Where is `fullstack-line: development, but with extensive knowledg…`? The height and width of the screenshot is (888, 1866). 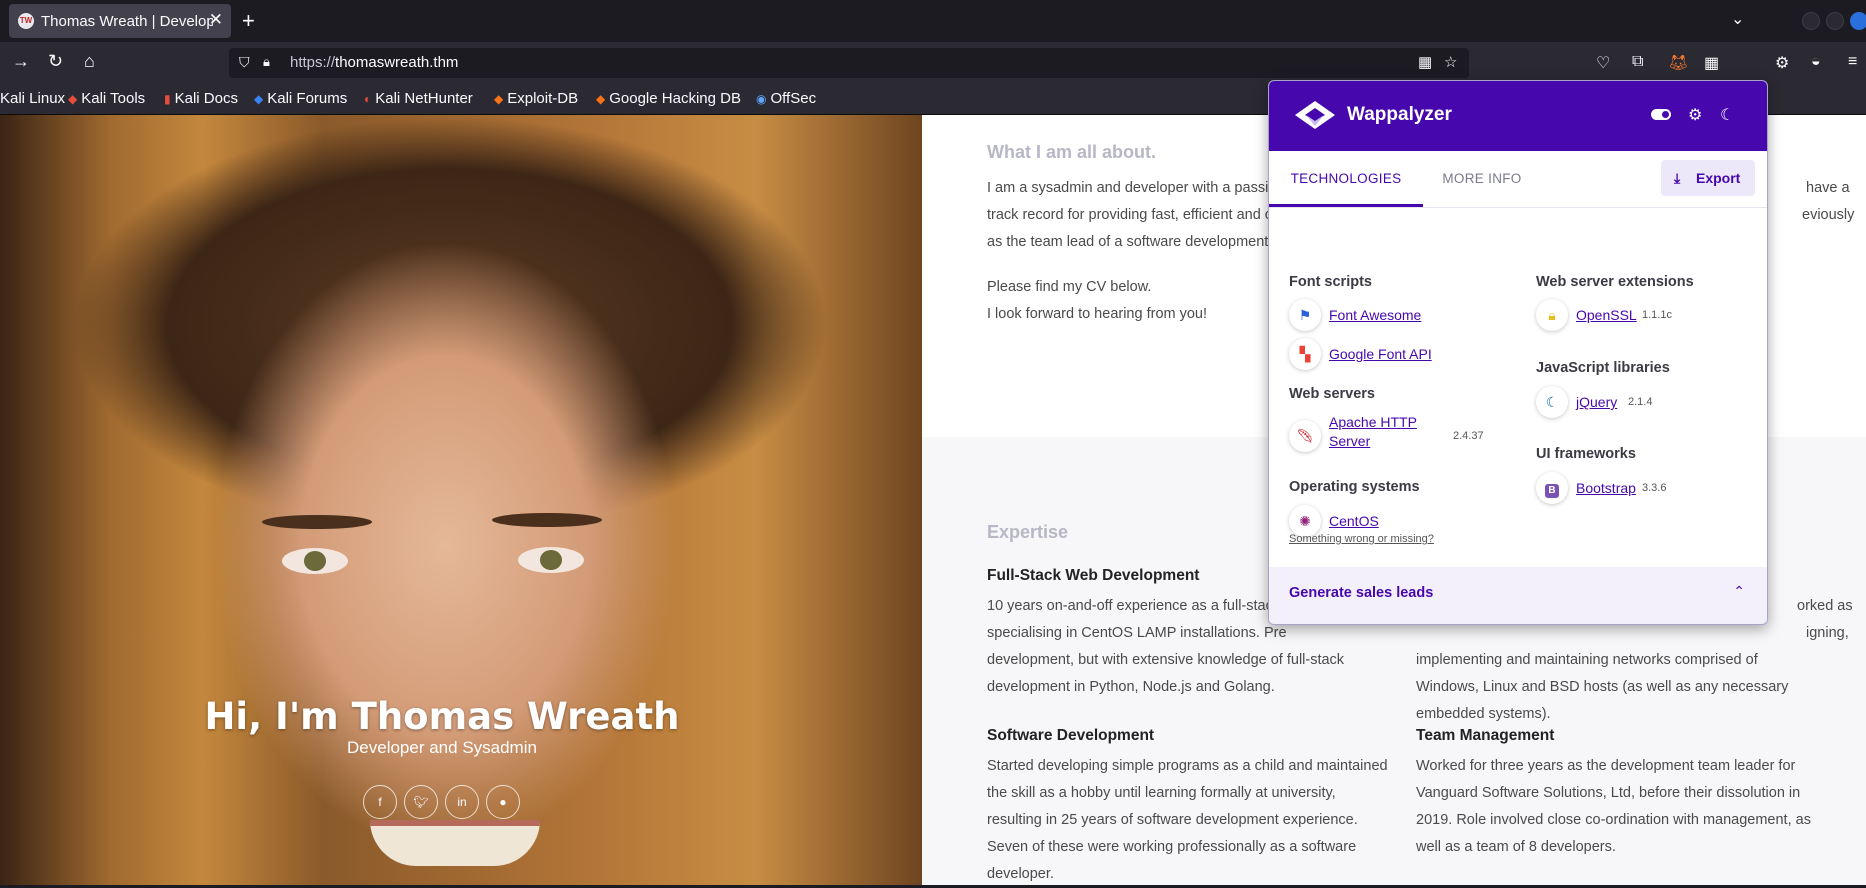 fullstack-line: development, but with extensive knowledg… is located at coordinates (1166, 660).